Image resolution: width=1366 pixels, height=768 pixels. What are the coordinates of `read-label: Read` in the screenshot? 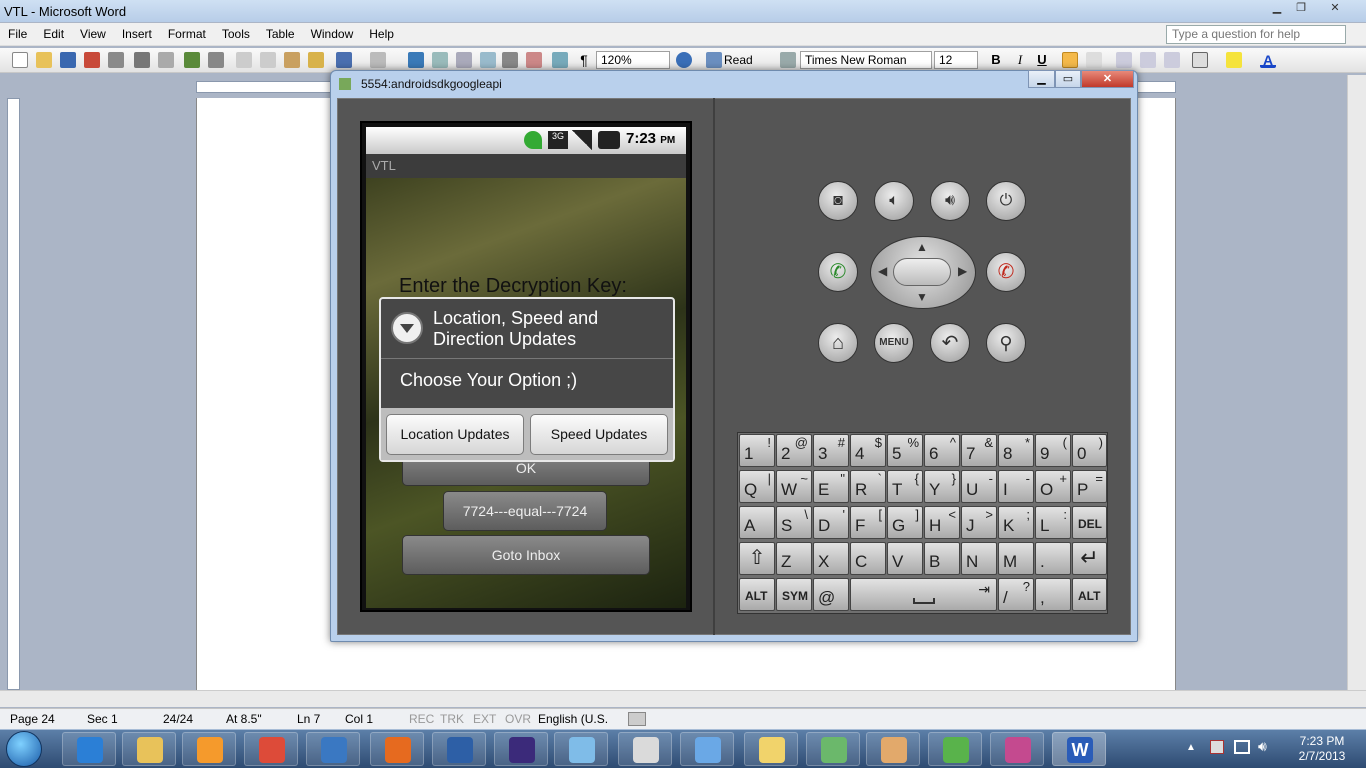 It's located at (738, 60).